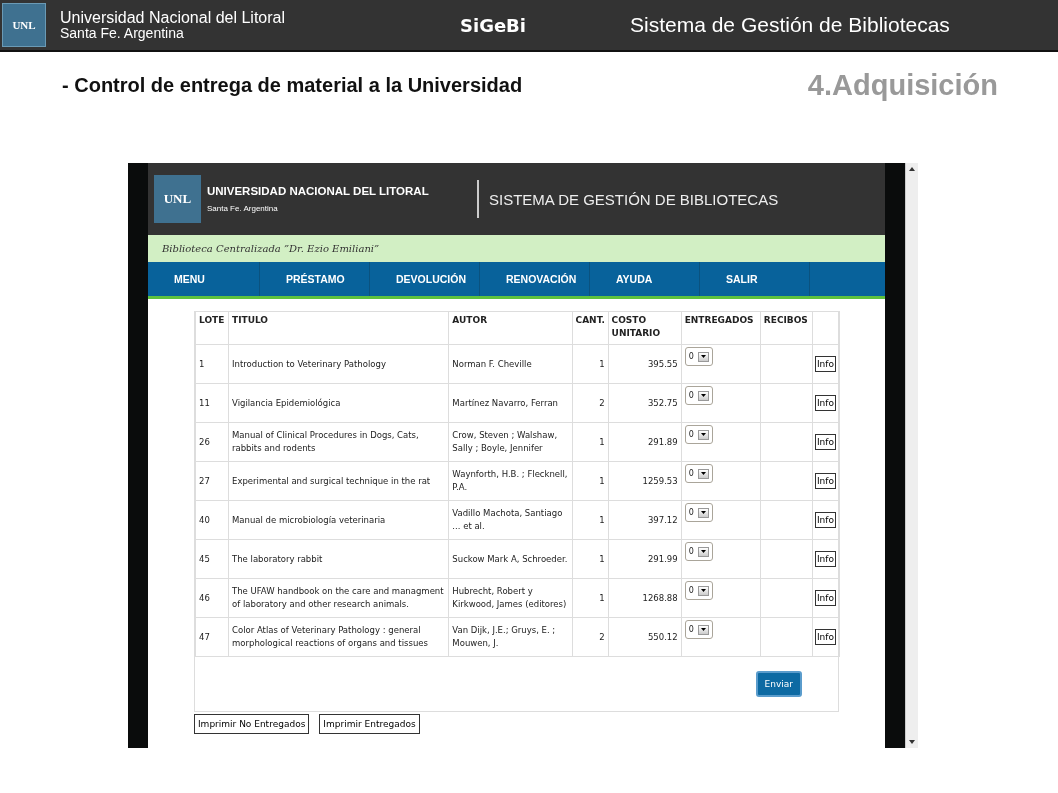 The width and height of the screenshot is (1058, 793). Describe the element at coordinates (516, 248) in the screenshot. I see `library-name: Biblioteca Centralizada ”Dr. Ezio Emiliani”` at that location.